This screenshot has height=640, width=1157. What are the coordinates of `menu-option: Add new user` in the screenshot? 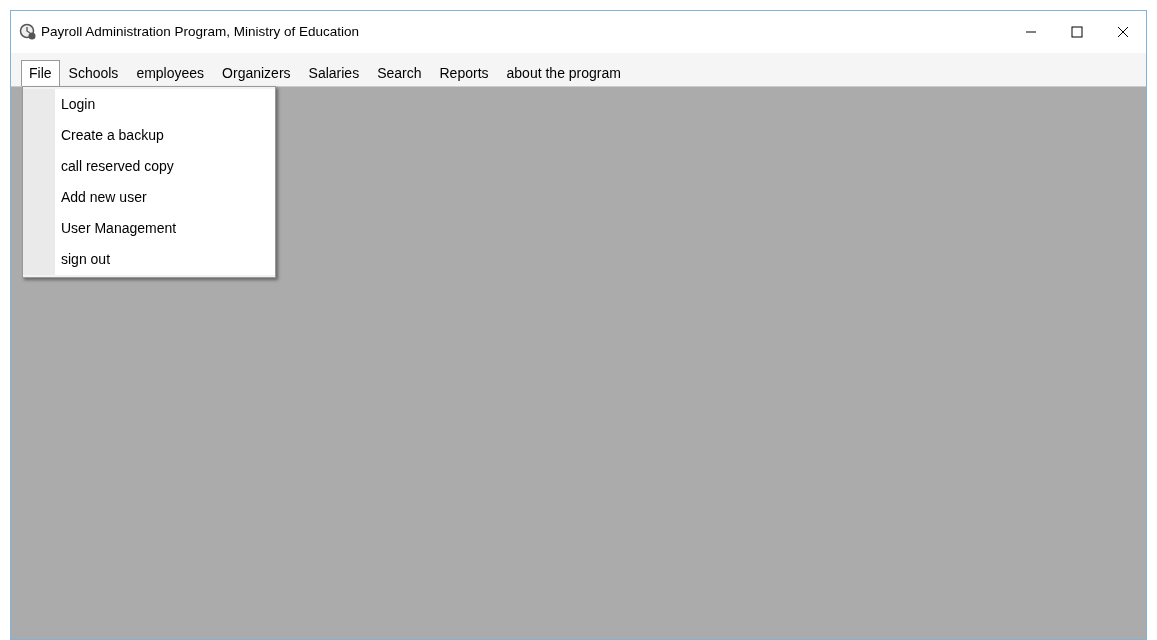 It's located at (165, 197).